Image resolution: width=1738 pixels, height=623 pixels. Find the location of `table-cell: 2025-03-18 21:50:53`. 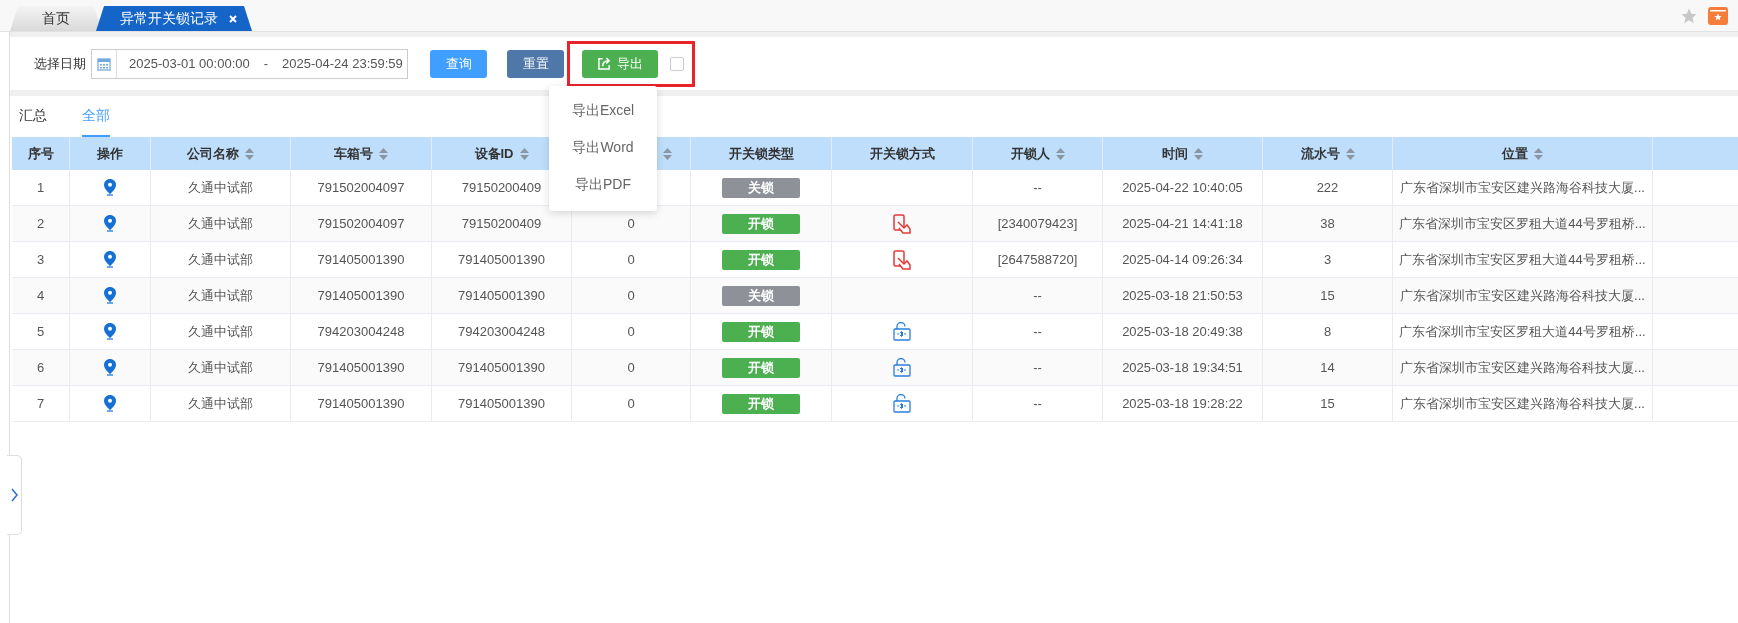

table-cell: 2025-03-18 21:50:53 is located at coordinates (1182, 295).